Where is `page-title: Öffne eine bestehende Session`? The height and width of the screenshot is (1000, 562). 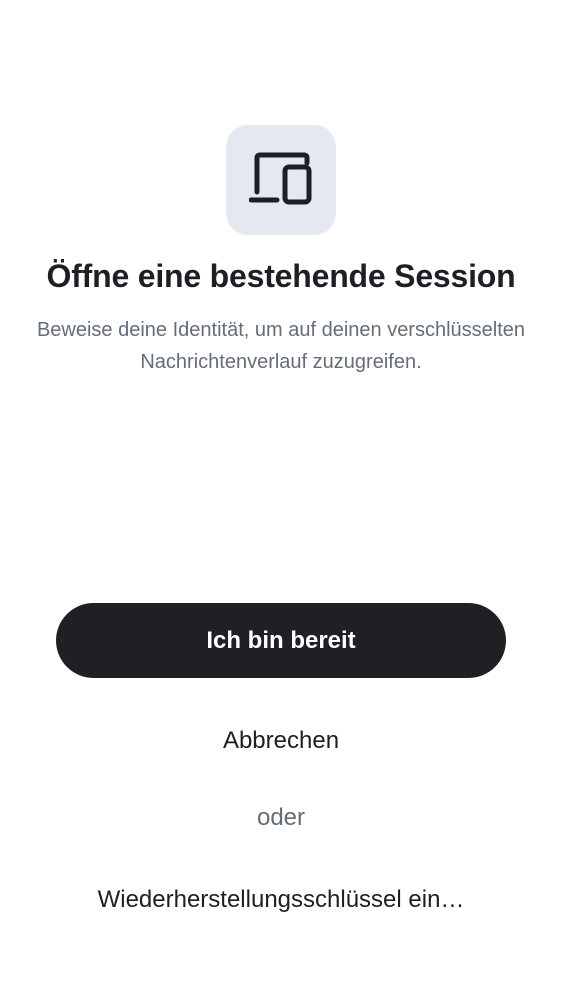 page-title: Öffne eine bestehende Session is located at coordinates (281, 276).